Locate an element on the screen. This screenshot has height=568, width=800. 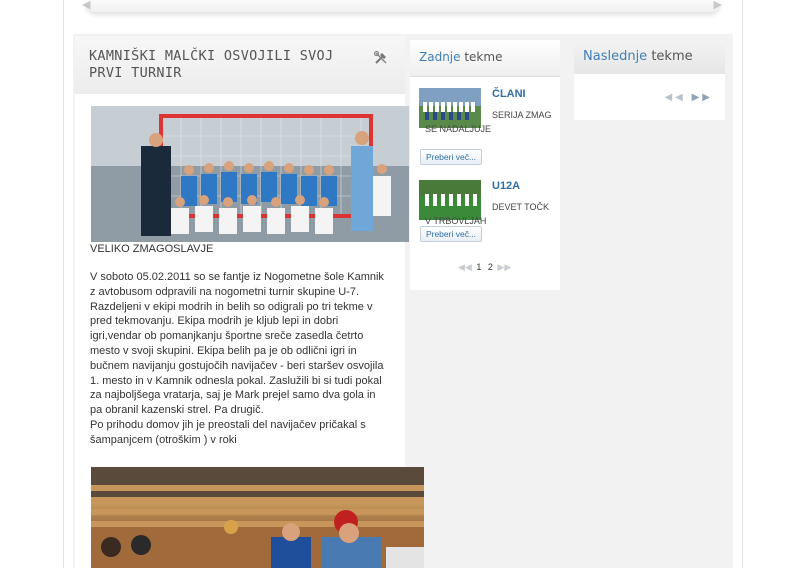
match-team: U12A is located at coordinates (506, 186).